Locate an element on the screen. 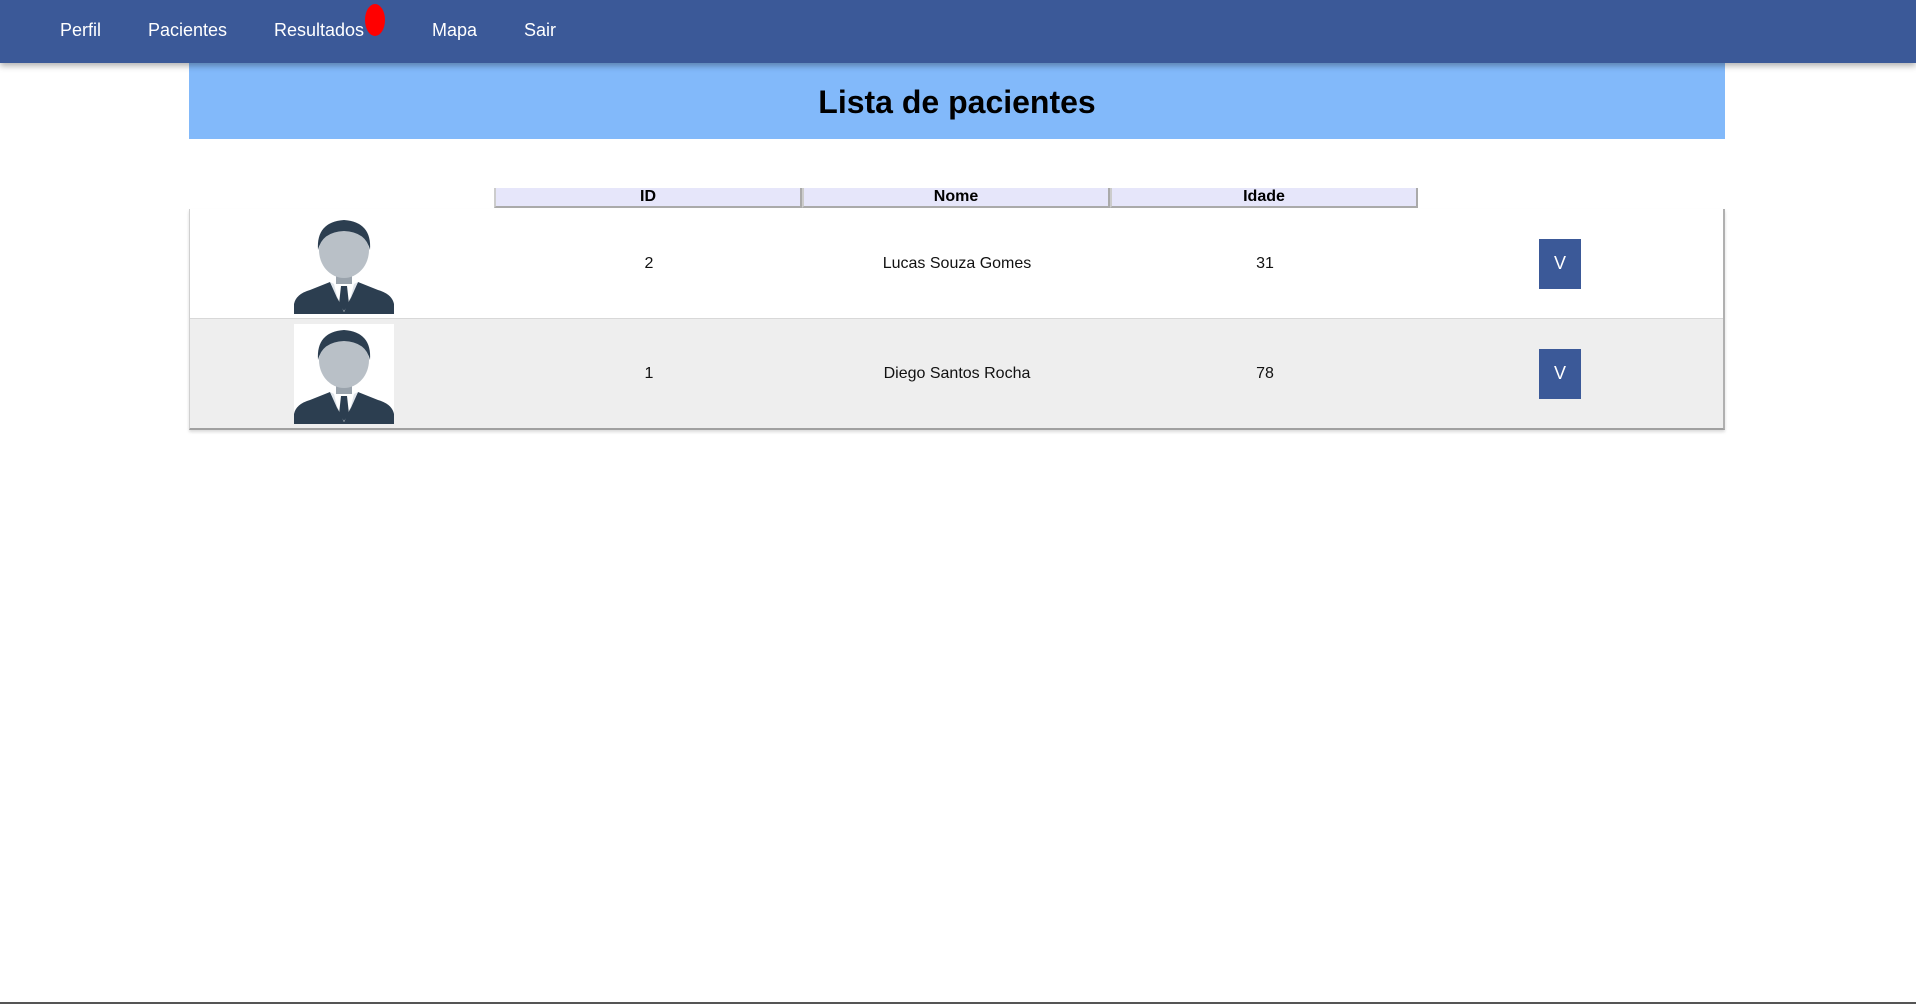 This screenshot has height=1004, width=1916. cell-idade: 31 is located at coordinates (1265, 263).